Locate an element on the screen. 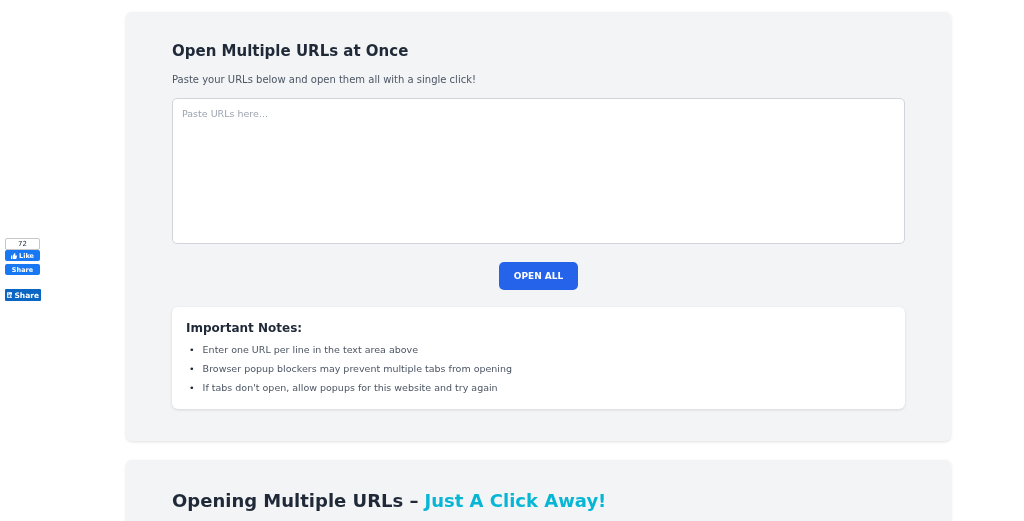  tool-subtitle: Paste your URLs below and open them all with a single click! is located at coordinates (324, 79).